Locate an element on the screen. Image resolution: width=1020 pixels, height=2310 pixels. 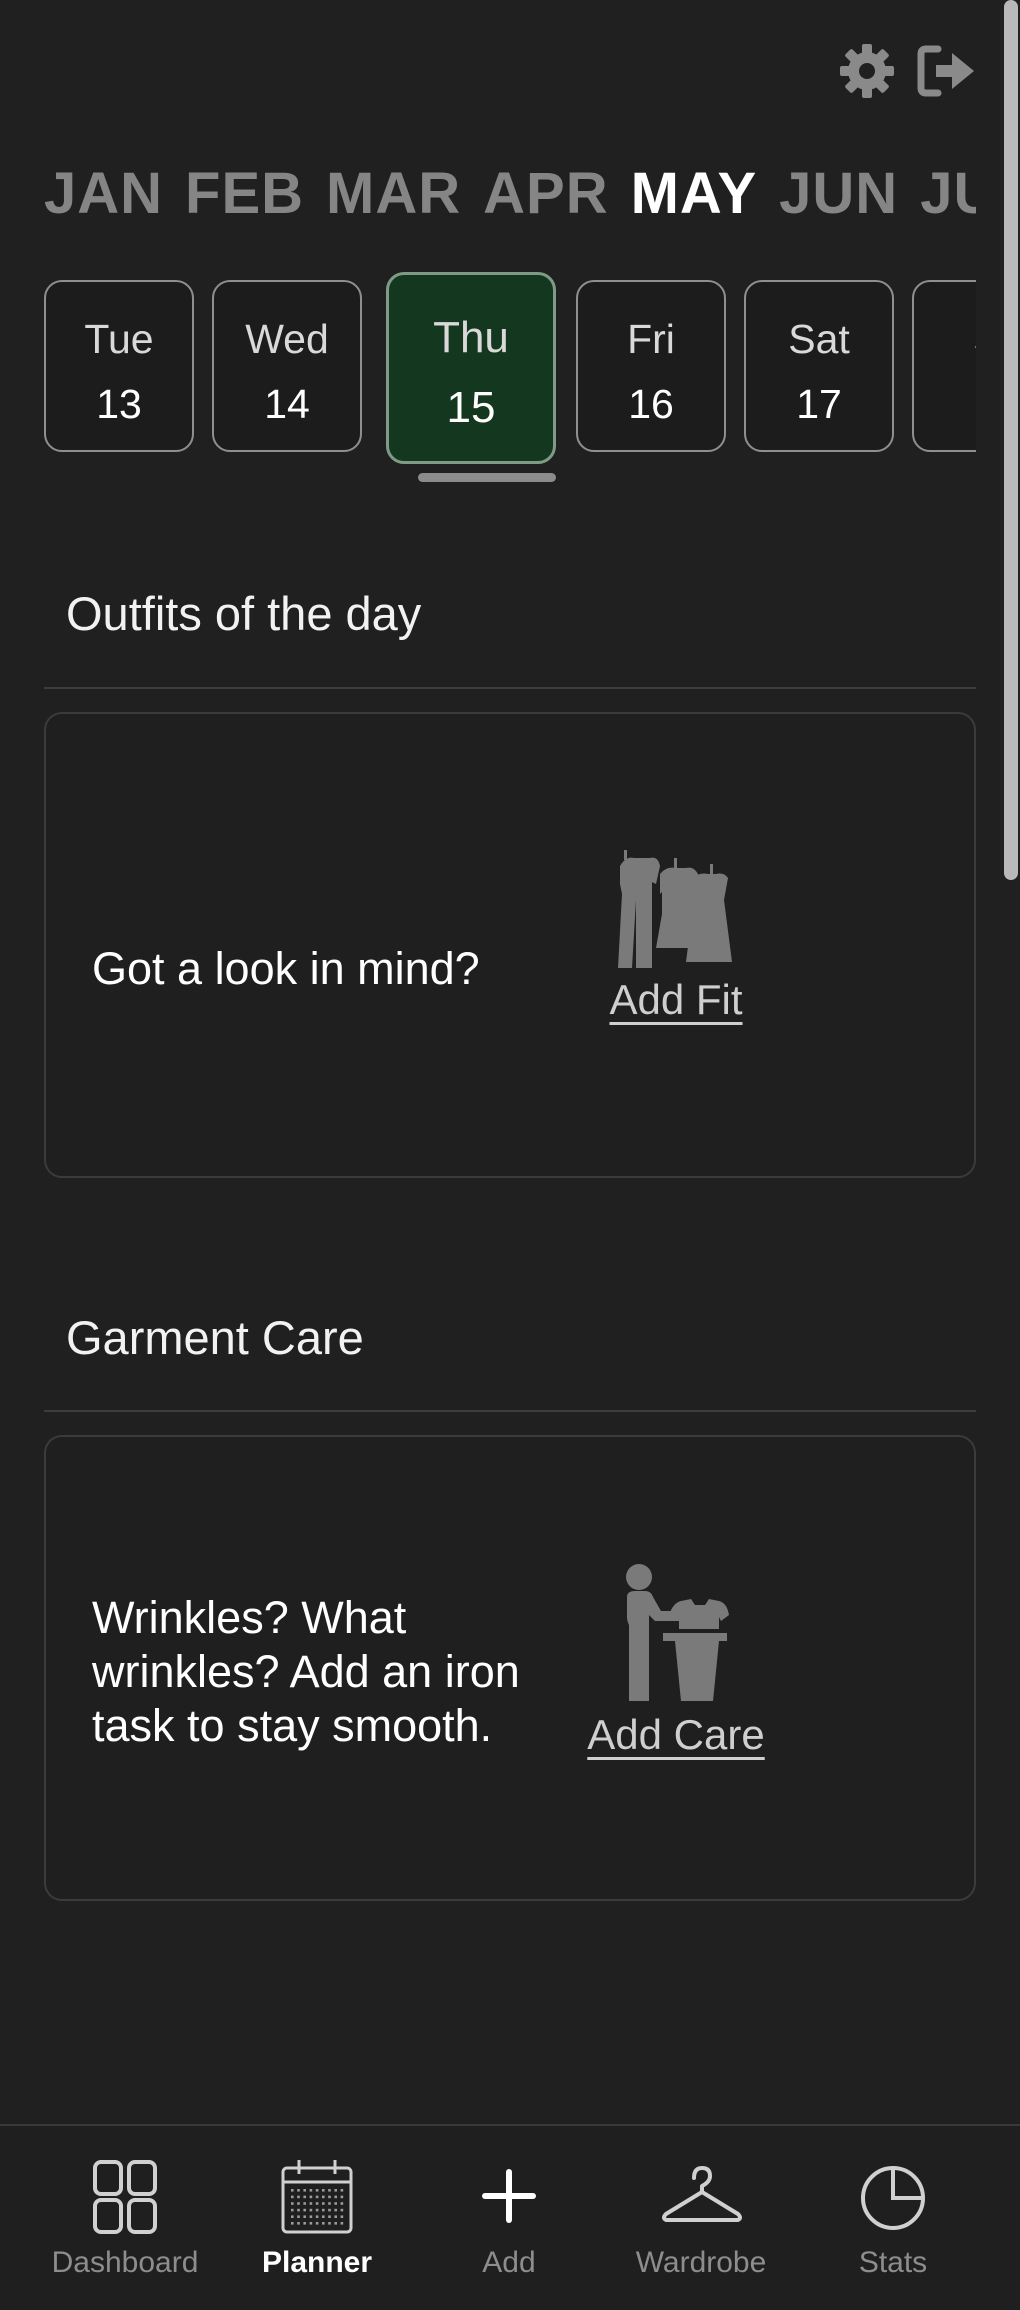
calendar-icon is located at coordinates (317, 2197).